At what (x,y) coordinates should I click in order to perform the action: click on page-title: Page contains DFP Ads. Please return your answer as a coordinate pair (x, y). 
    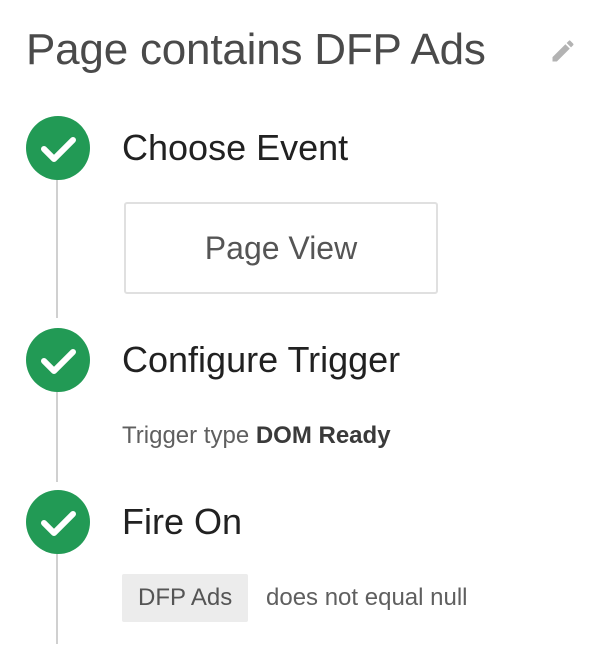
    Looking at the image, I should click on (256, 49).